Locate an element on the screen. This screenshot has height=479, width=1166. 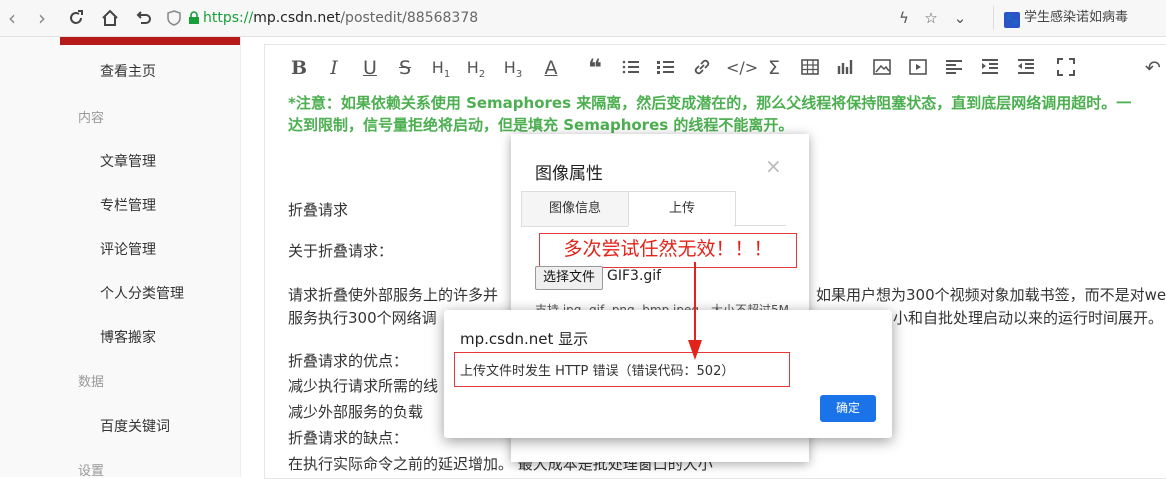
pros-heading: 折叠请求的优点： is located at coordinates (348, 361).